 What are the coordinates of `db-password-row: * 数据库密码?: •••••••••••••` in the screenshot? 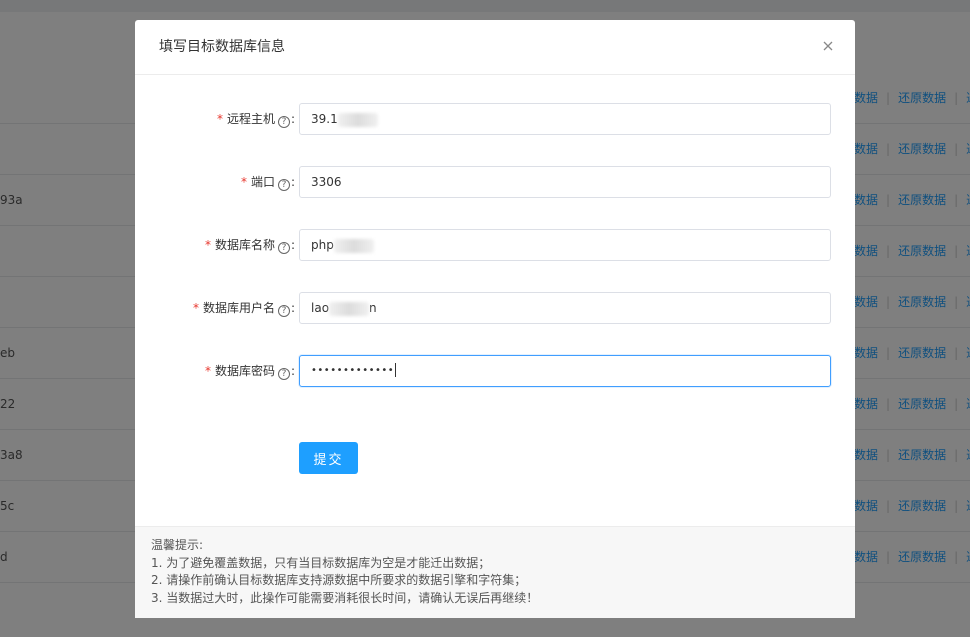 It's located at (495, 371).